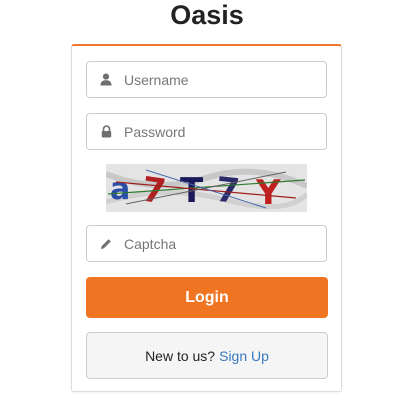 Image resolution: width=414 pixels, height=408 pixels. What do you see at coordinates (207, 297) in the screenshot?
I see `login-button: Login` at bounding box center [207, 297].